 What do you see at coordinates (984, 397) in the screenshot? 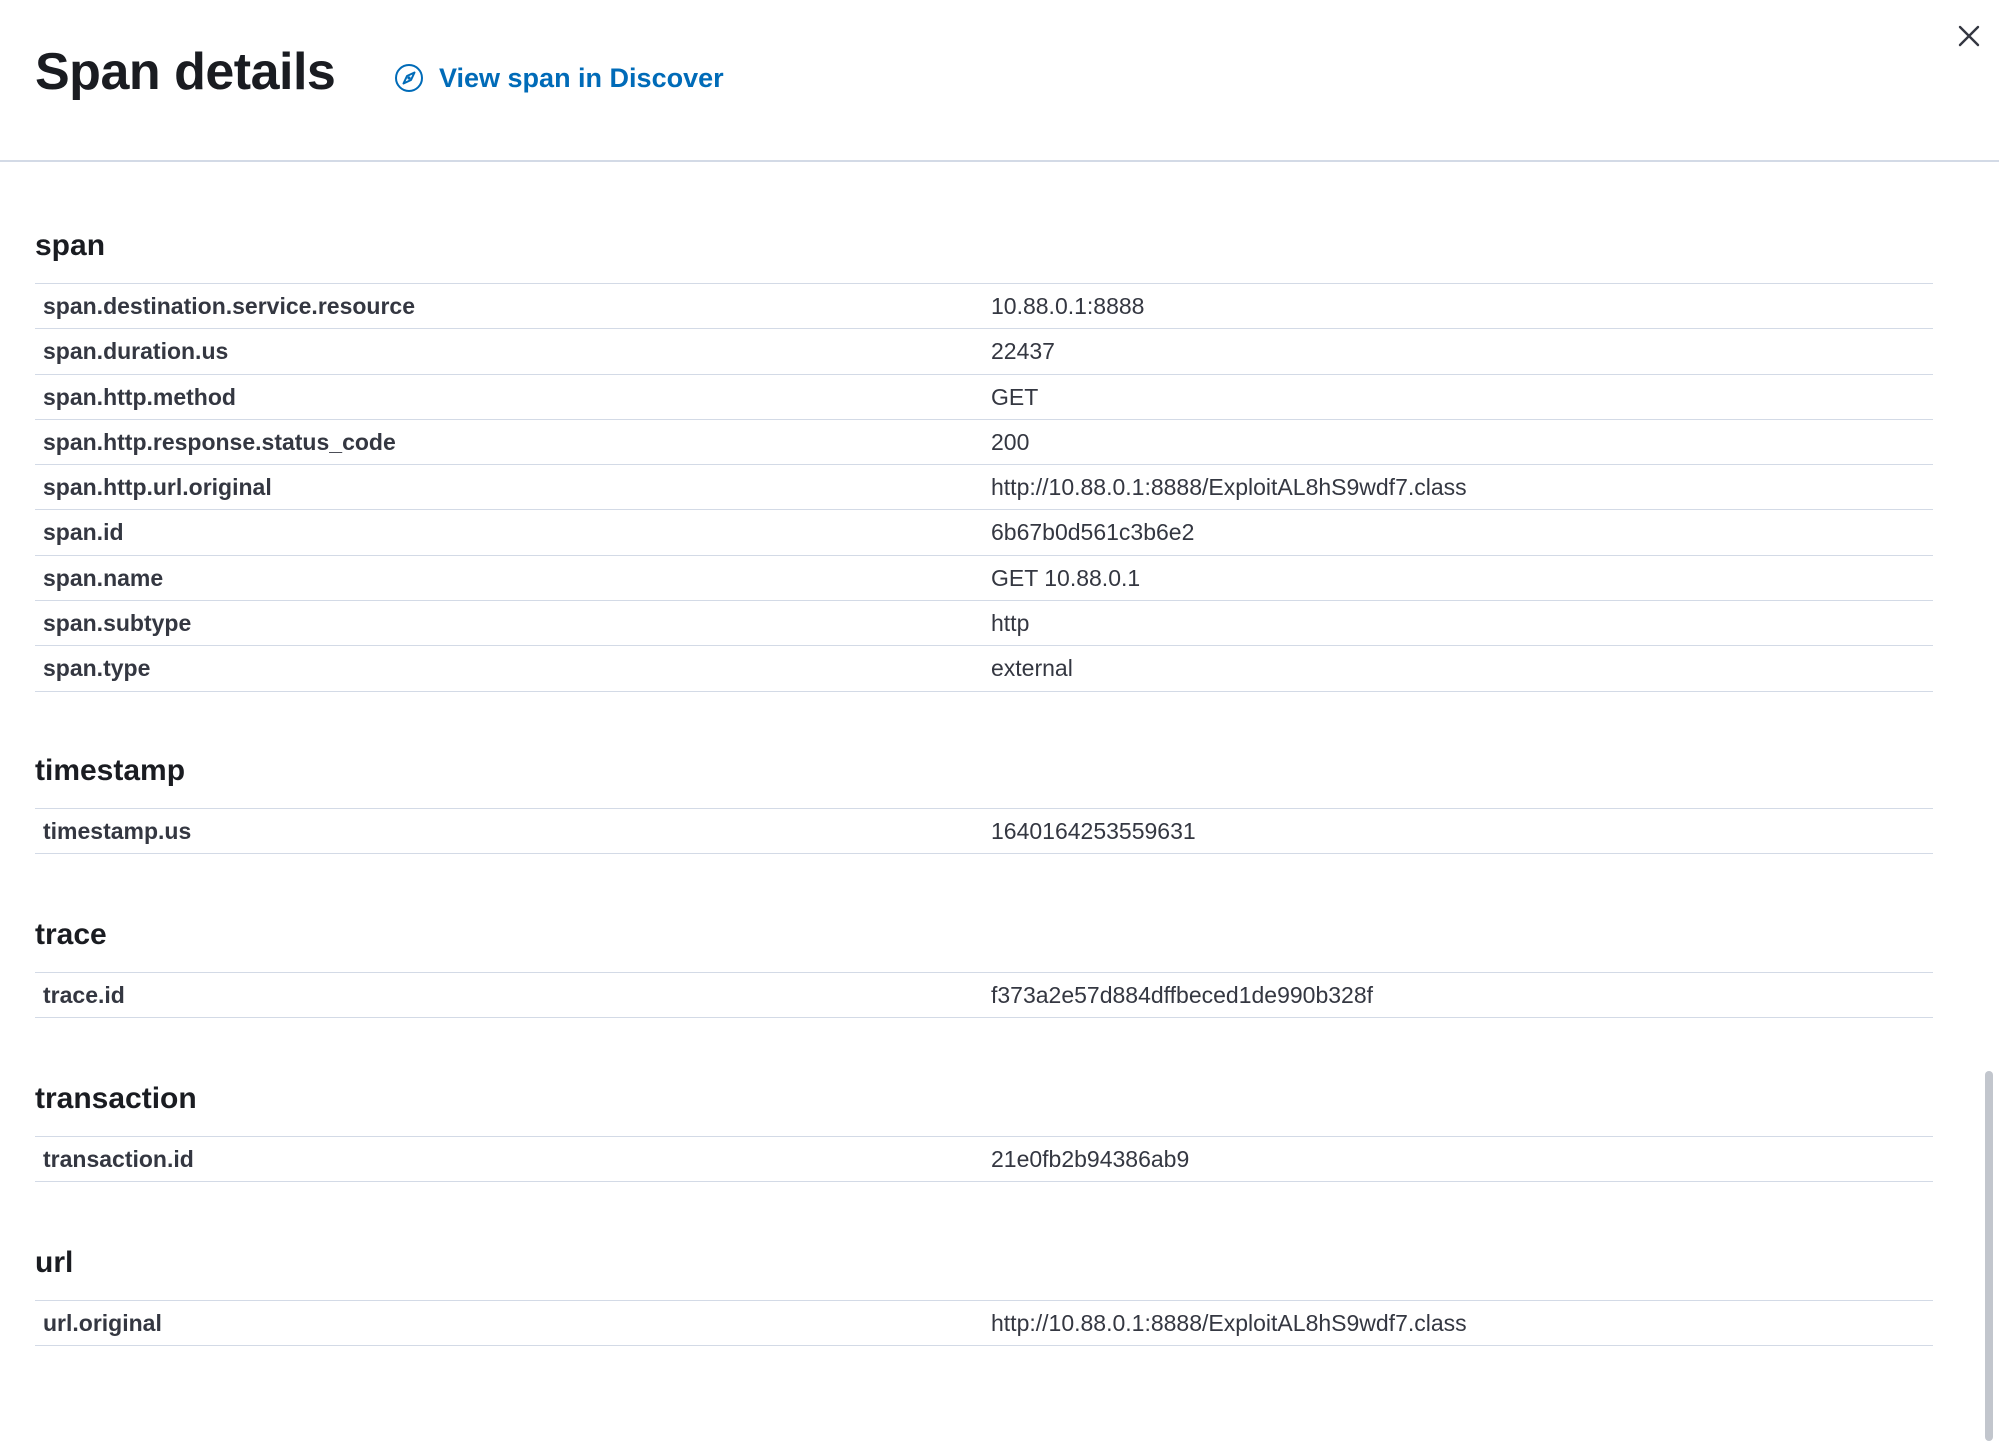
I see `table-row: span.http.method GET` at bounding box center [984, 397].